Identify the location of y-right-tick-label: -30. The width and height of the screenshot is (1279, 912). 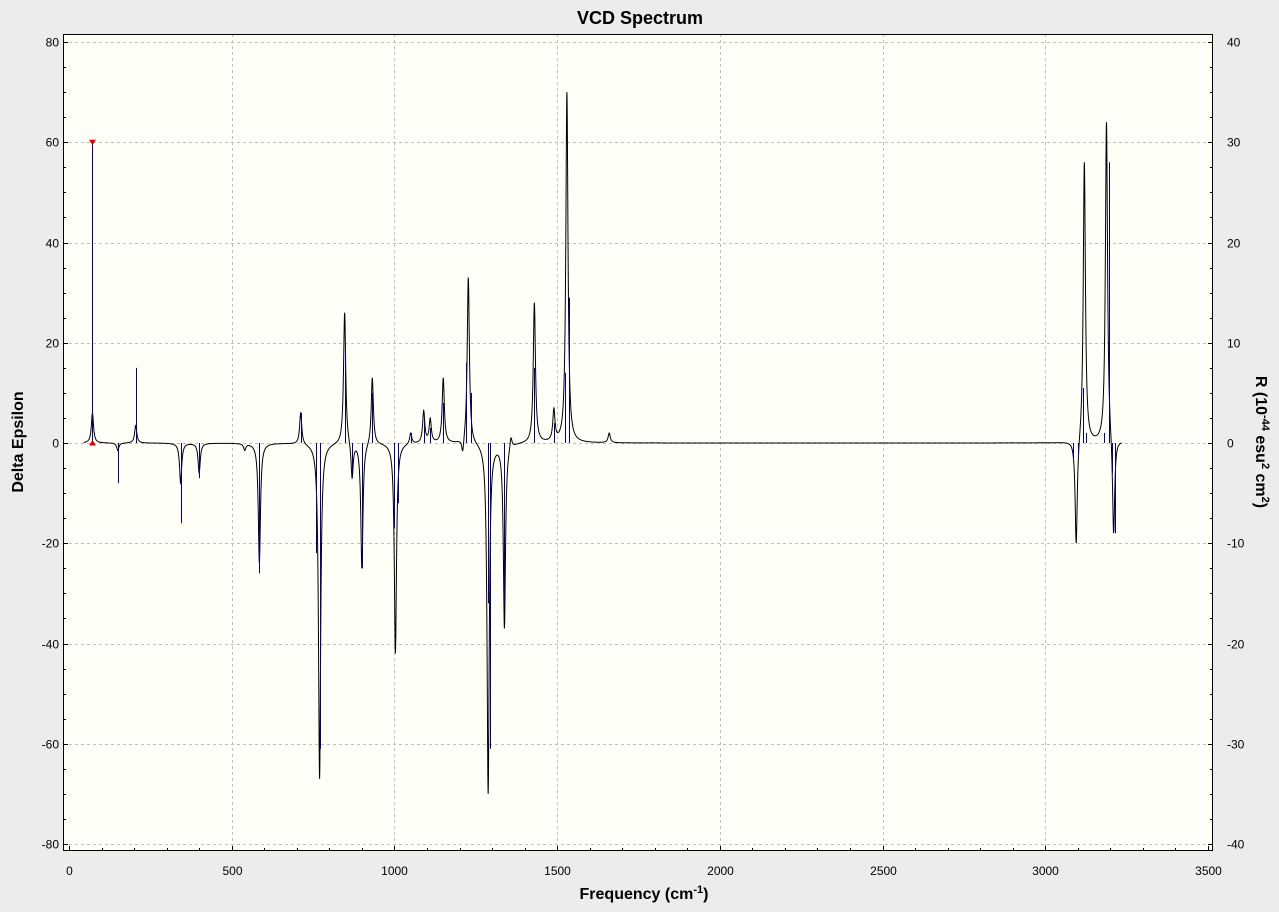
(1236, 745).